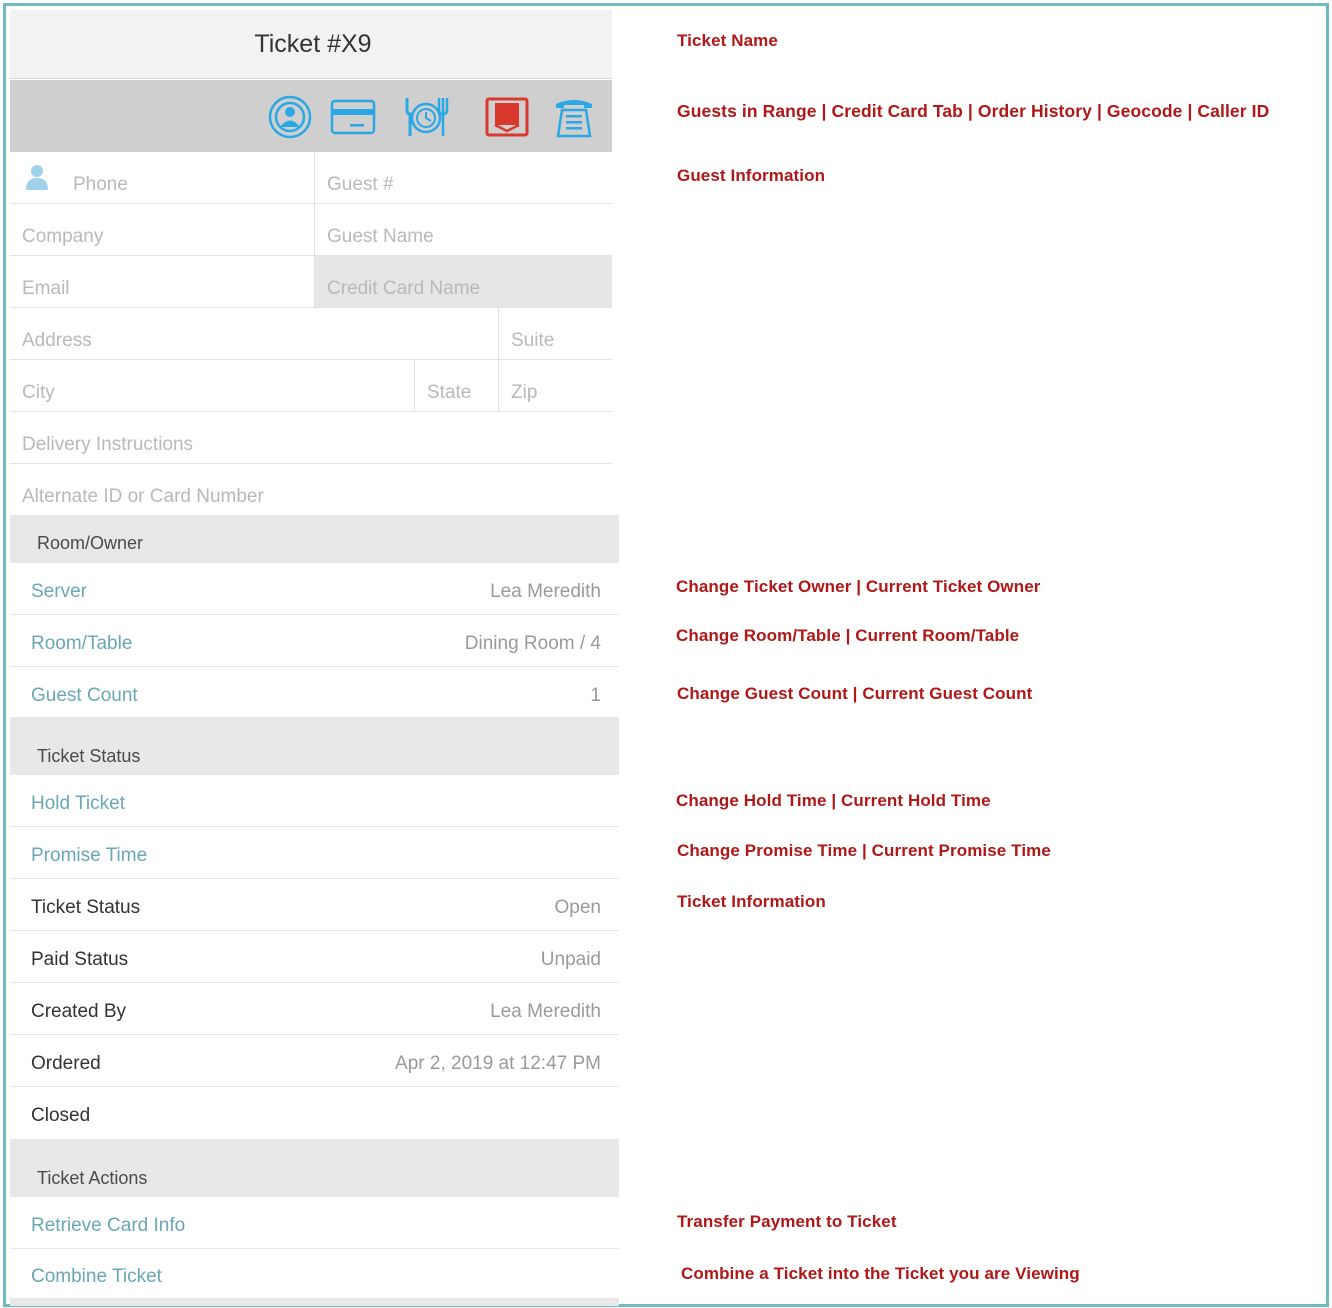 This screenshot has height=1308, width=1332. What do you see at coordinates (59, 591) in the screenshot?
I see `server-label: Server` at bounding box center [59, 591].